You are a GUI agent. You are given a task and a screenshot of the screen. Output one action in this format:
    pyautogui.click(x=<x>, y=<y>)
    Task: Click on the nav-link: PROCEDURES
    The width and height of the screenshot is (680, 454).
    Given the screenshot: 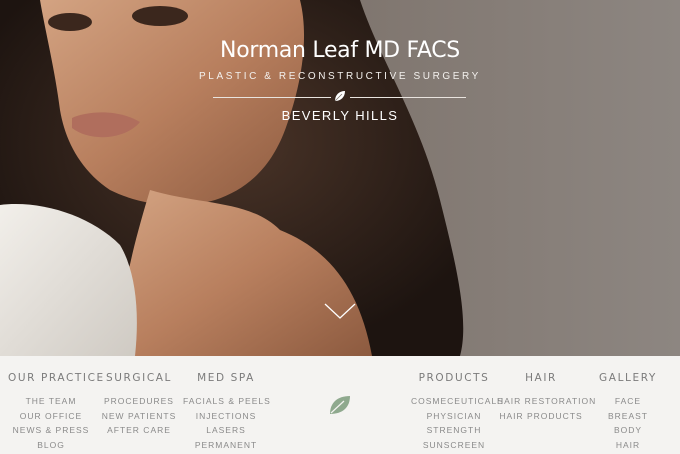 What is the action you would take?
    pyautogui.click(x=139, y=401)
    